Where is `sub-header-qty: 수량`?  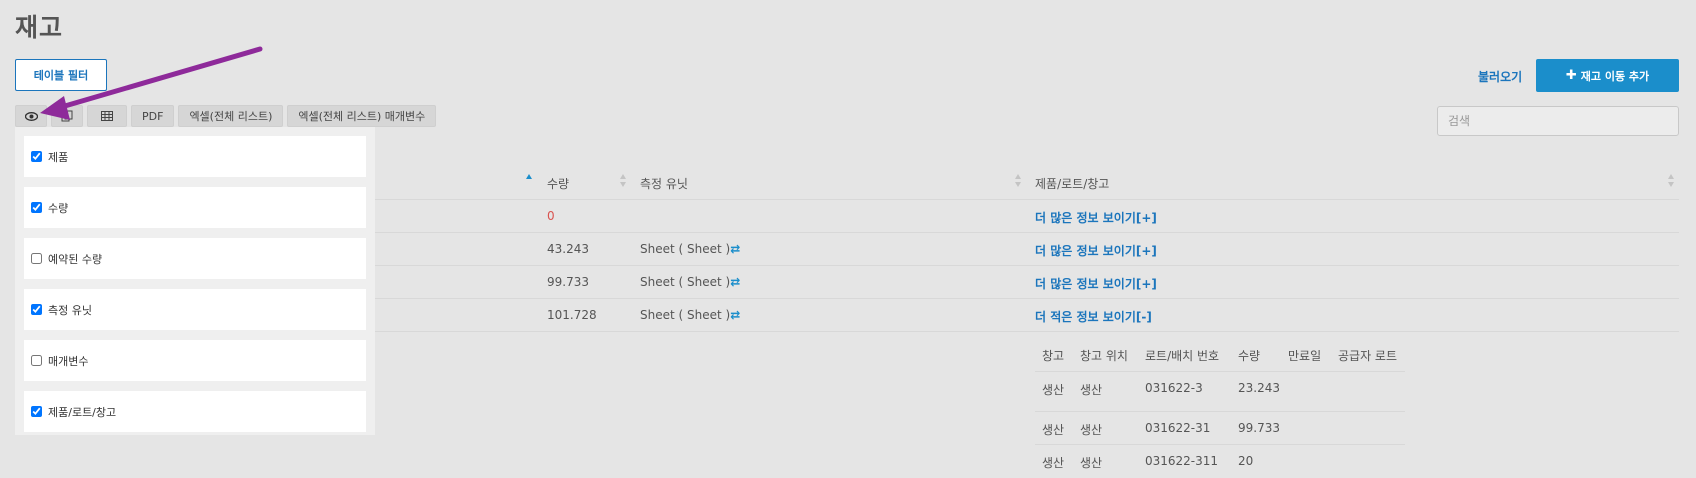 sub-header-qty: 수량 is located at coordinates (1249, 356).